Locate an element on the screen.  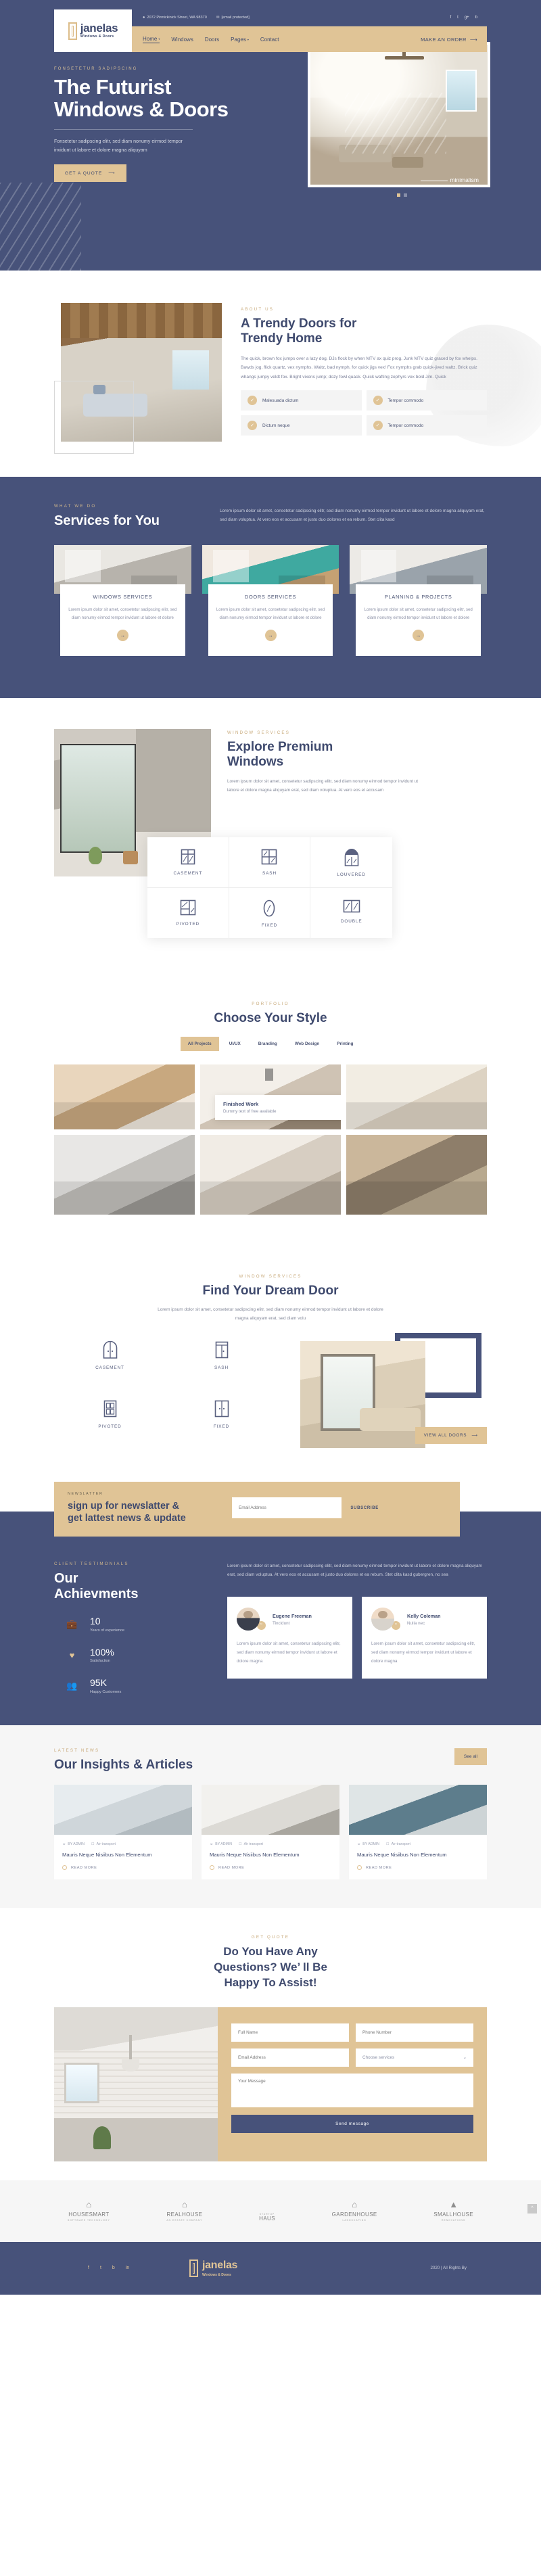
filter-all-projects: All Projects is located at coordinates (199, 1044).